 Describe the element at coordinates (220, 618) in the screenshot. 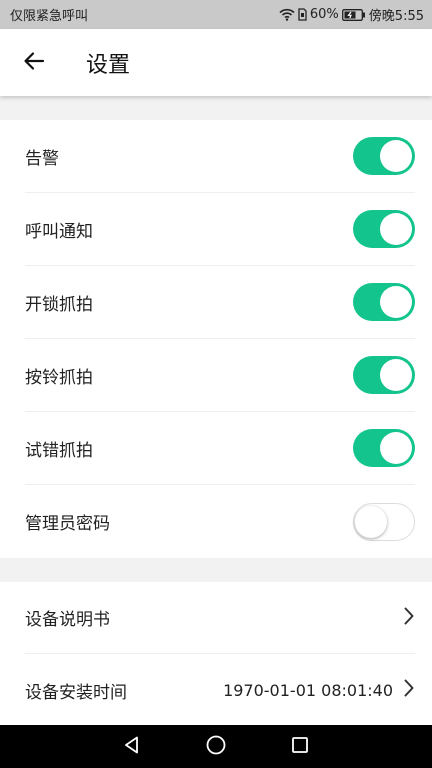

I see `device-manual-row: 设备说明书` at that location.